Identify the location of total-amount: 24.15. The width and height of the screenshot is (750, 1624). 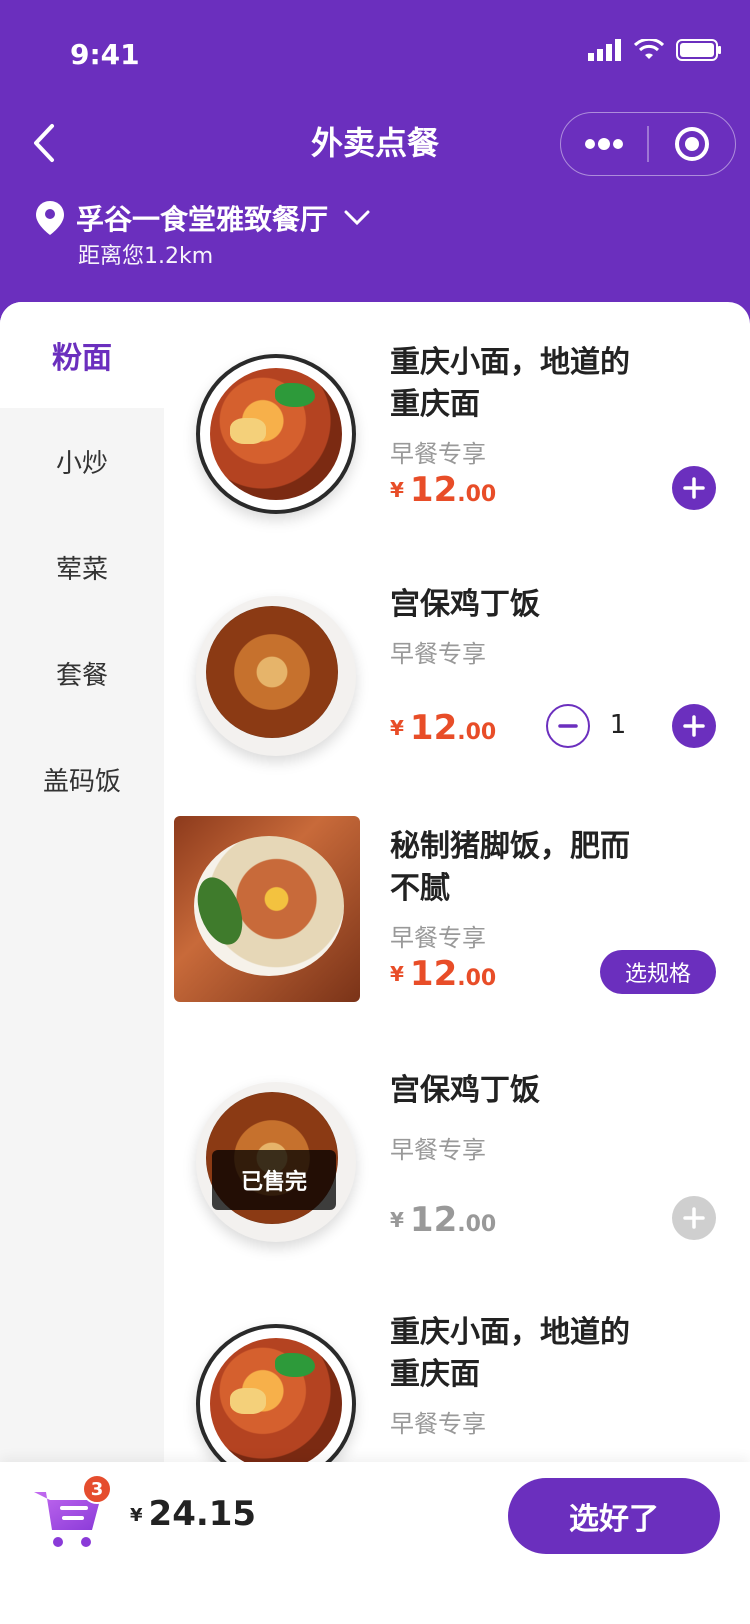
(202, 1514).